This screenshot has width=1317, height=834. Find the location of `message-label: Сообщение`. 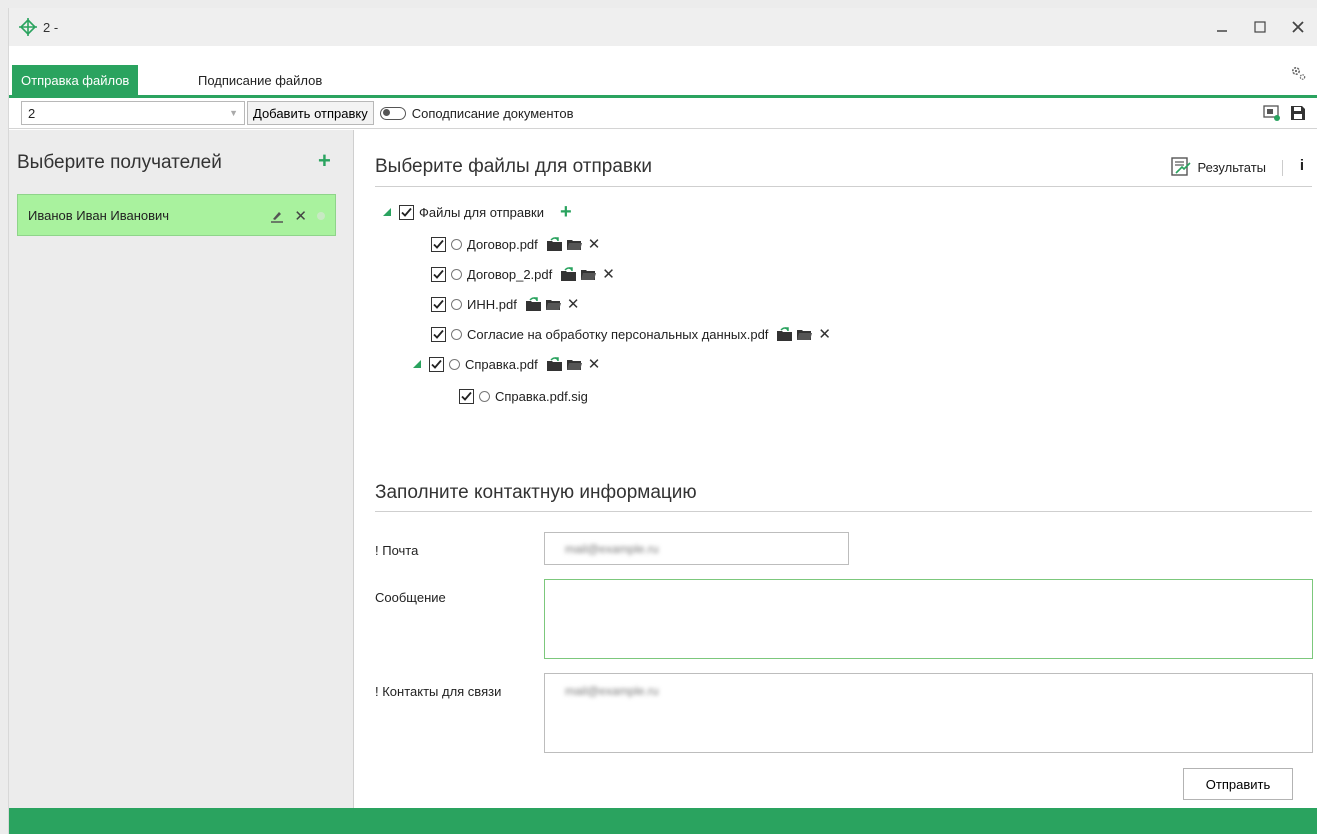

message-label: Сообщение is located at coordinates (410, 597).